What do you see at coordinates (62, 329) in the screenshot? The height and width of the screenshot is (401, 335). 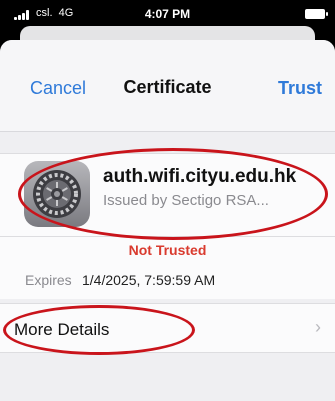 I see `more-details-label: More Details` at bounding box center [62, 329].